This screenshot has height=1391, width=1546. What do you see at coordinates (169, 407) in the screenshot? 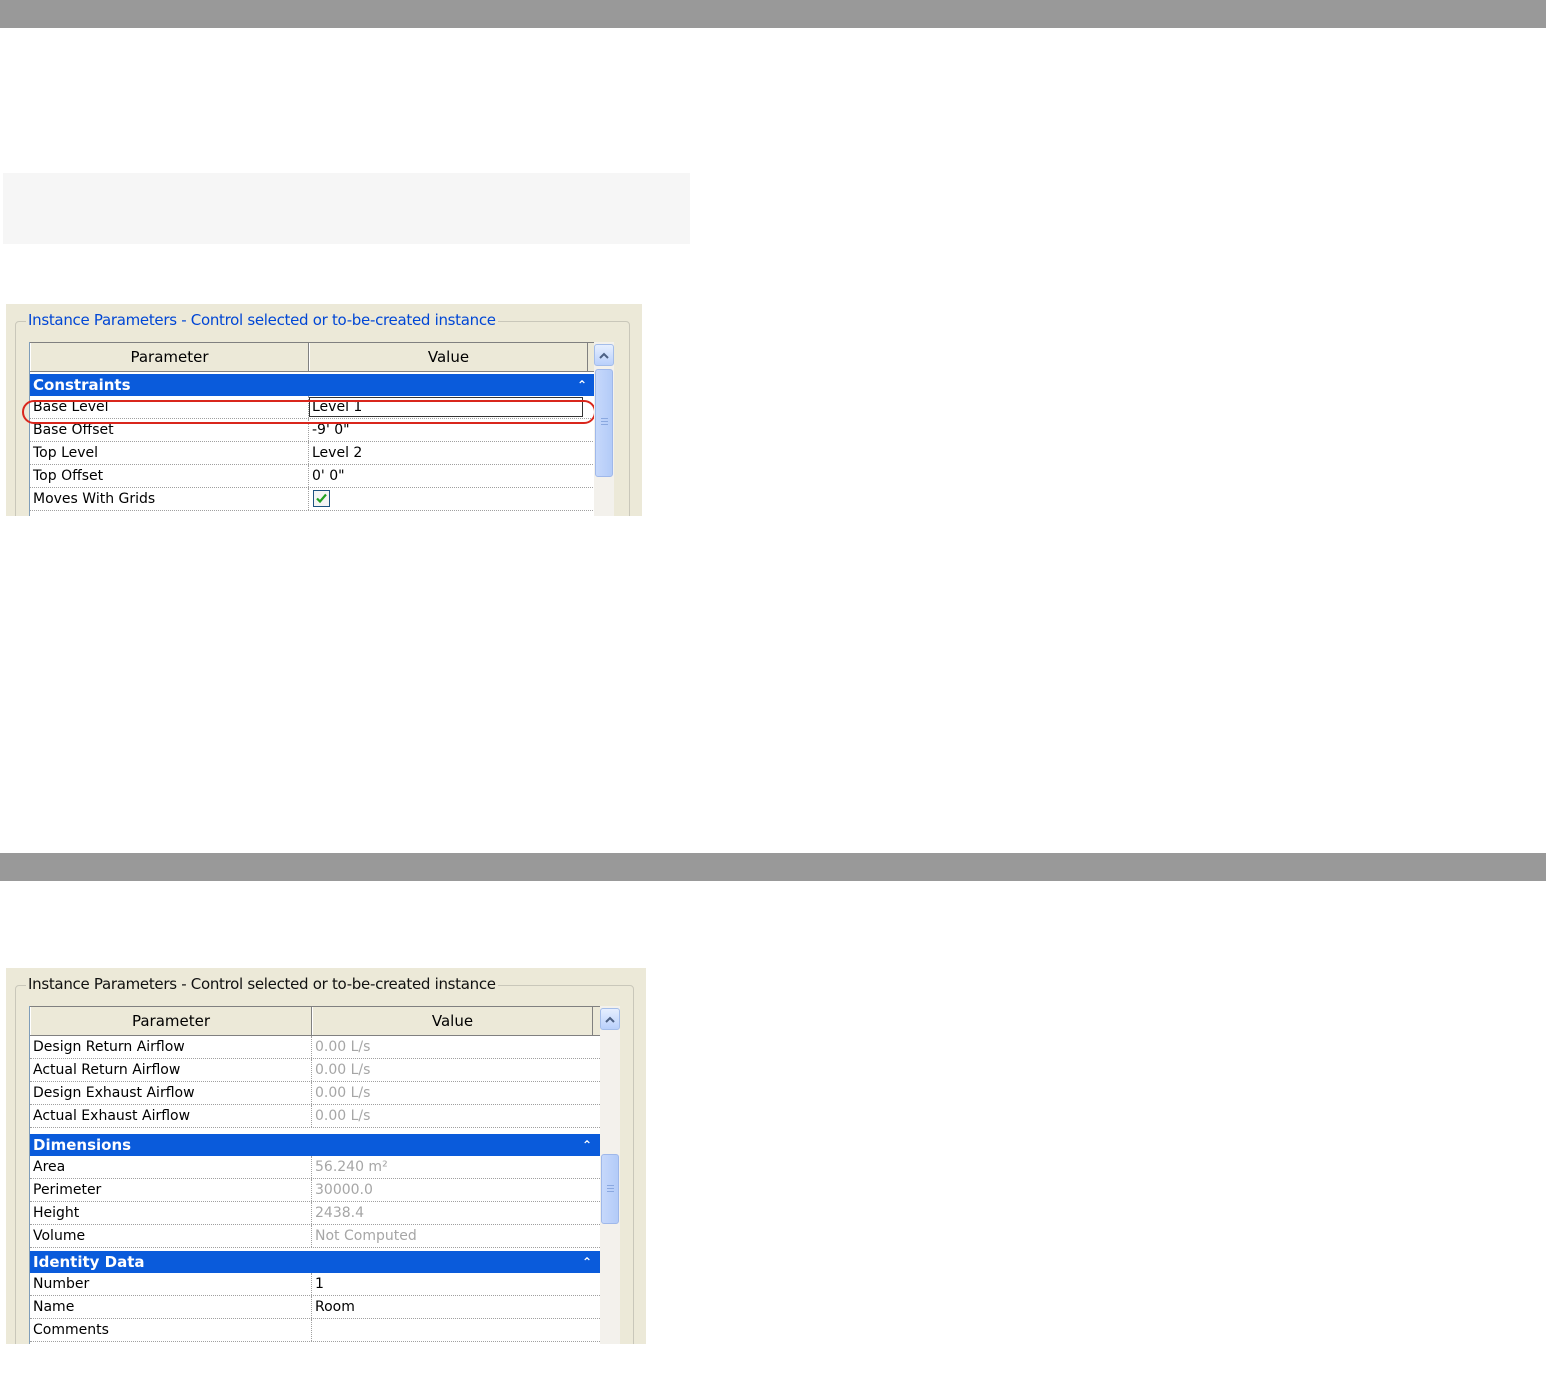
I see `parameter-name: Base Level` at bounding box center [169, 407].